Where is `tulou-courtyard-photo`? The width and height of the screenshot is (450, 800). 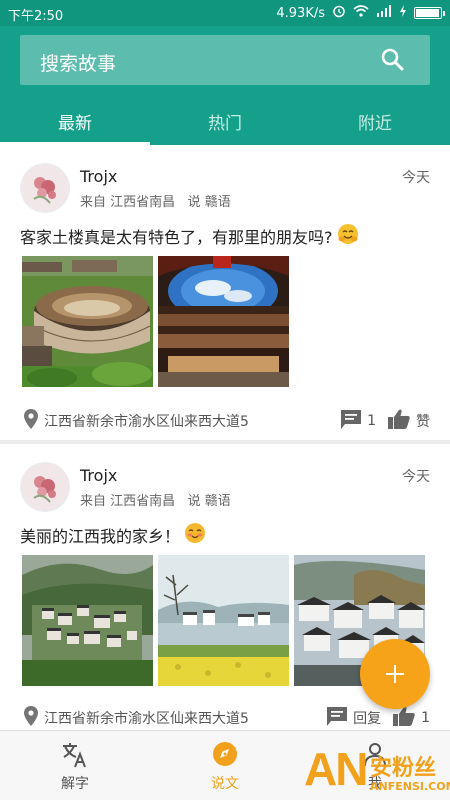
tulou-courtyard-photo is located at coordinates (223, 321).